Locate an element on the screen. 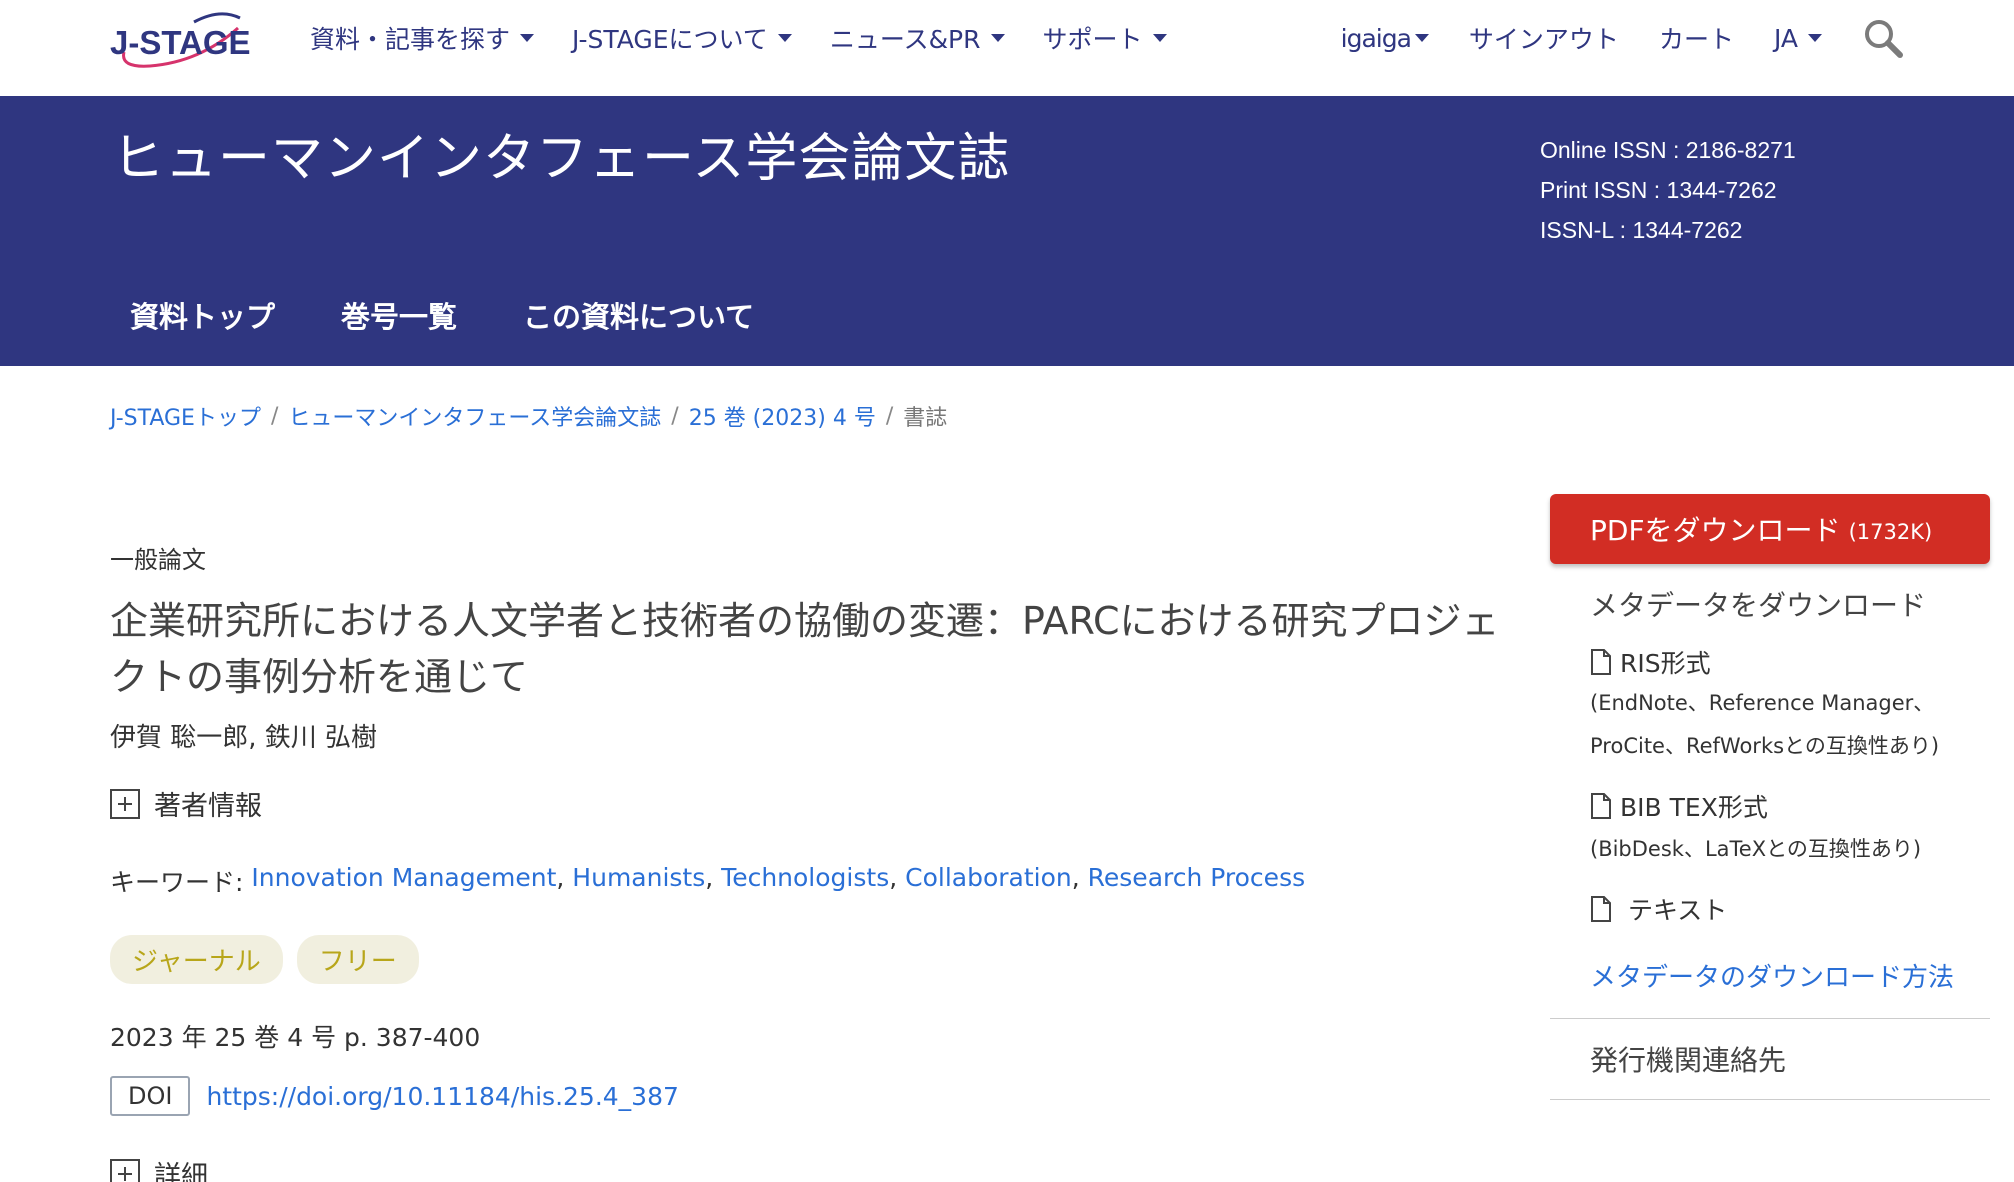  user-menu: igaiga サインアウト カート JA is located at coordinates (1602, 38).